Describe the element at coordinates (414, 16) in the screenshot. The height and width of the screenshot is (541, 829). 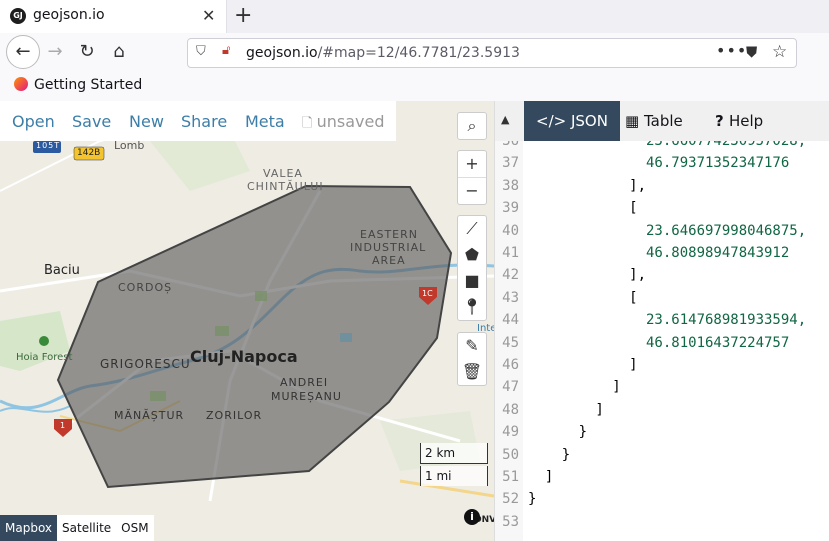
I see `tab-strip: GJ geojson.io ✕ +` at that location.